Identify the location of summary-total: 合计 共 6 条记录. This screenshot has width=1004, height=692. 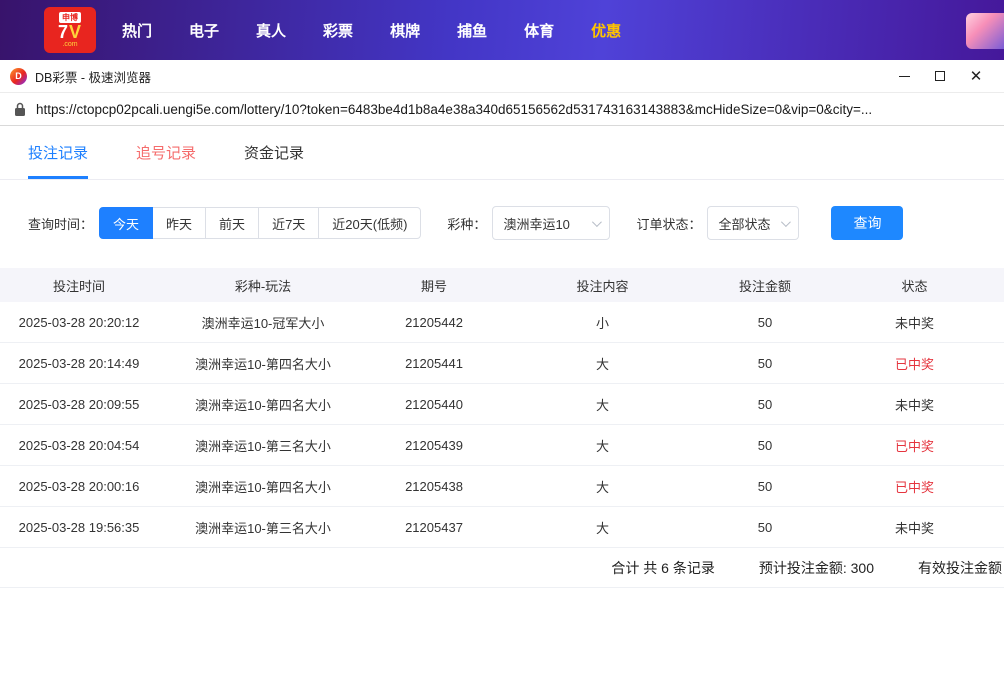
(663, 567).